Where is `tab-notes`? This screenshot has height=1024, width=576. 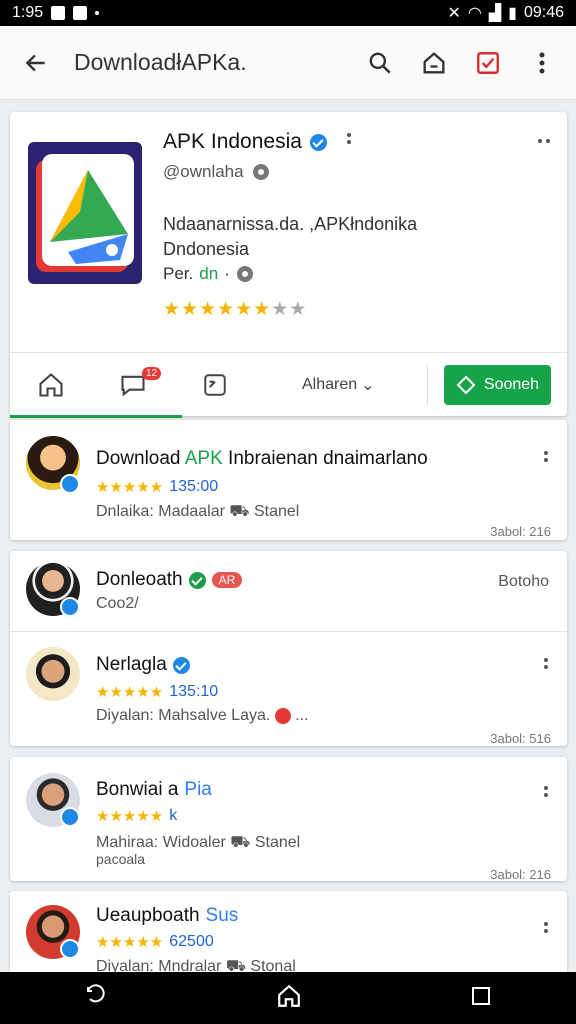
tab-notes is located at coordinates (215, 385).